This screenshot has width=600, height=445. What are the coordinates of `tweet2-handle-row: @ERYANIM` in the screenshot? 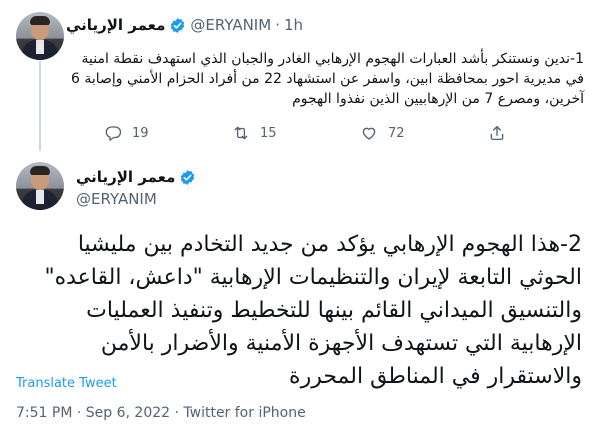 It's located at (116, 199).